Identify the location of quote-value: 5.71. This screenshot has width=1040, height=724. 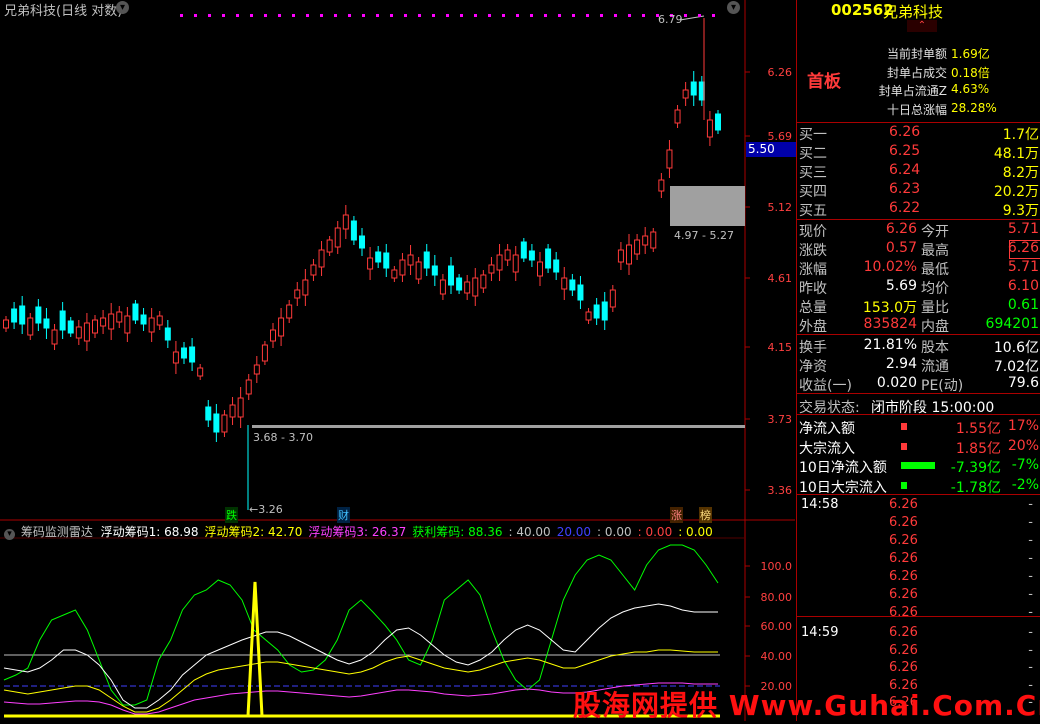
(1023, 229).